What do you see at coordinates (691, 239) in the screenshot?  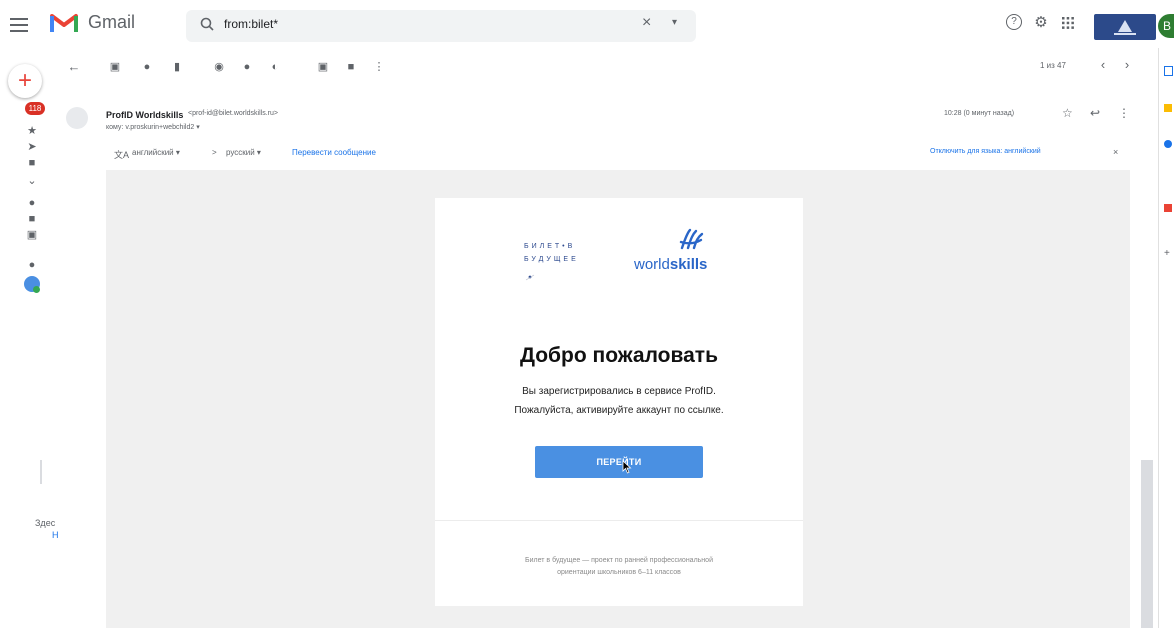 I see `worldskills-hand-icon` at bounding box center [691, 239].